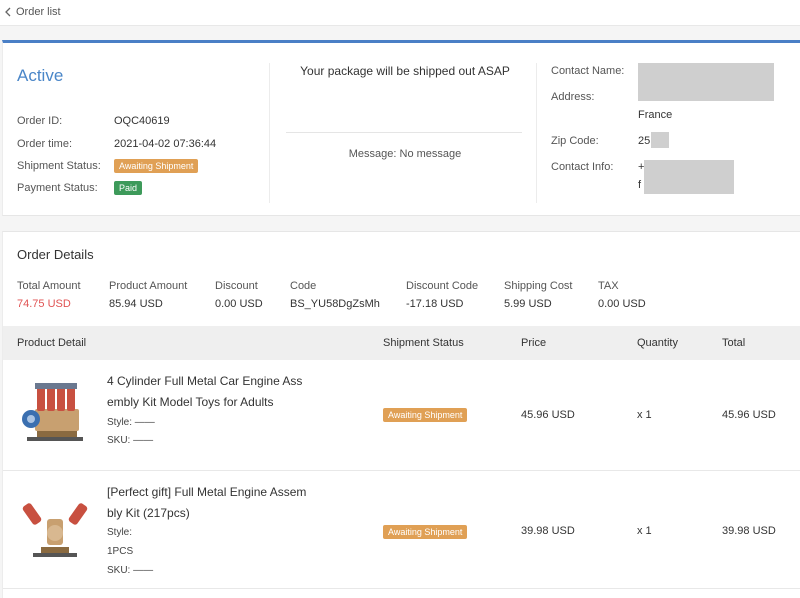 The width and height of the screenshot is (800, 598). I want to click on payment-status-value: Paid, so click(128, 188).